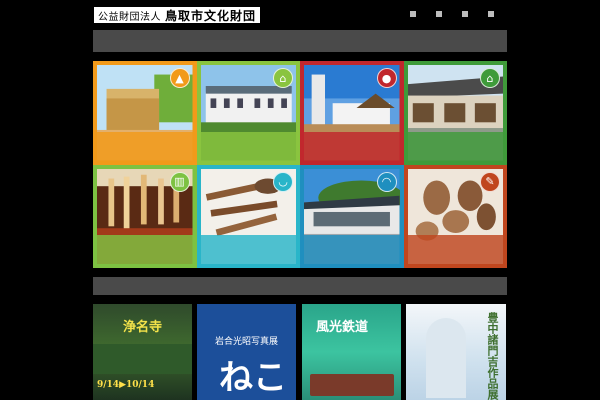 Image resolution: width=600 pixels, height=400 pixels. Describe the element at coordinates (283, 78) in the screenshot. I see `building-icon: ⌂` at that location.